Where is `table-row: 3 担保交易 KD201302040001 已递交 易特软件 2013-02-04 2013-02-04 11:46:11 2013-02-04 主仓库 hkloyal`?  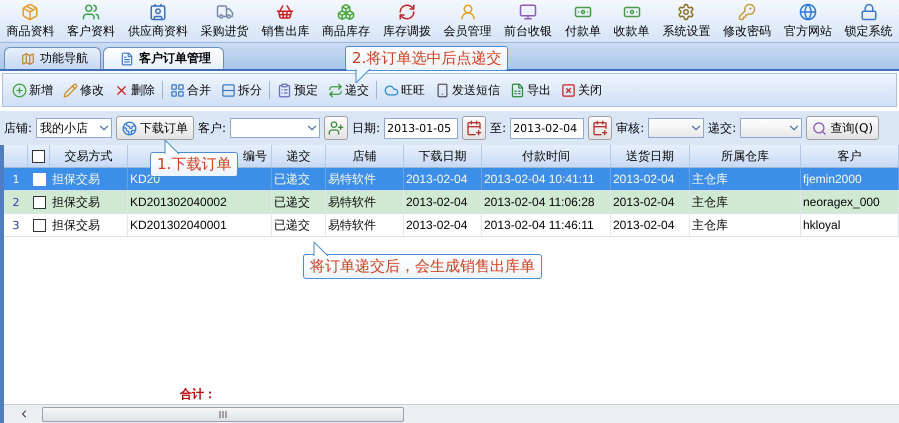 table-row: 3 担保交易 KD201302040001 已递交 易特软件 2013-02-04 2013-02-04 11:46:11 2013-02-04 主仓库 hkloyal is located at coordinates (451, 225).